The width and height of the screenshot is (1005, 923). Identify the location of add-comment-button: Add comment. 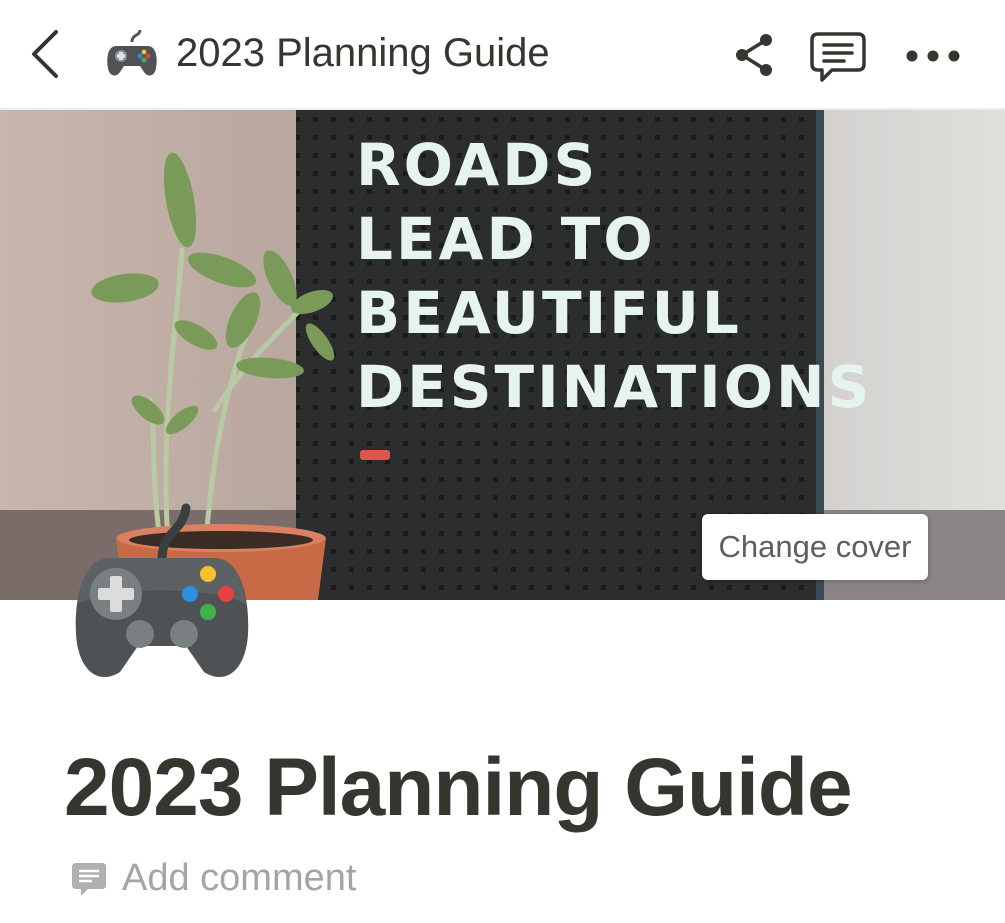
(220, 878).